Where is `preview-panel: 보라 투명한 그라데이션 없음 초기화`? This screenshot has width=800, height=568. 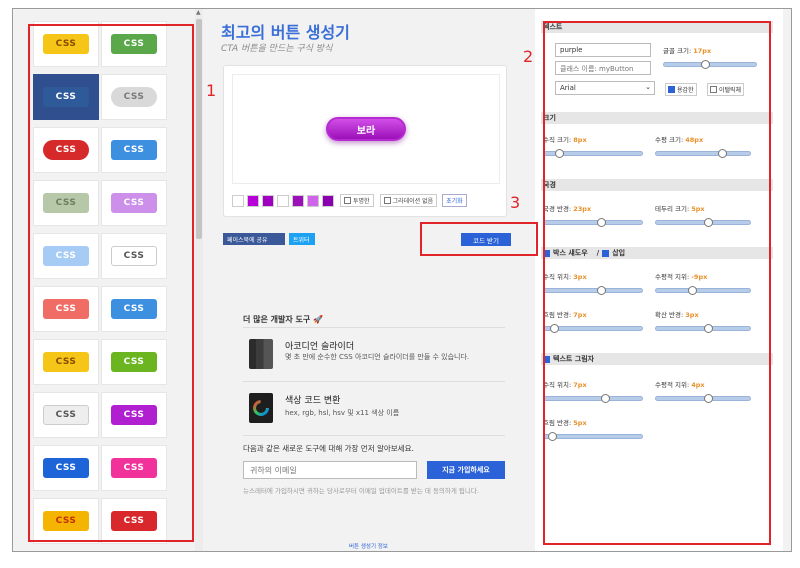 preview-panel: 보라 투명한 그라데이션 없음 초기화 is located at coordinates (365, 141).